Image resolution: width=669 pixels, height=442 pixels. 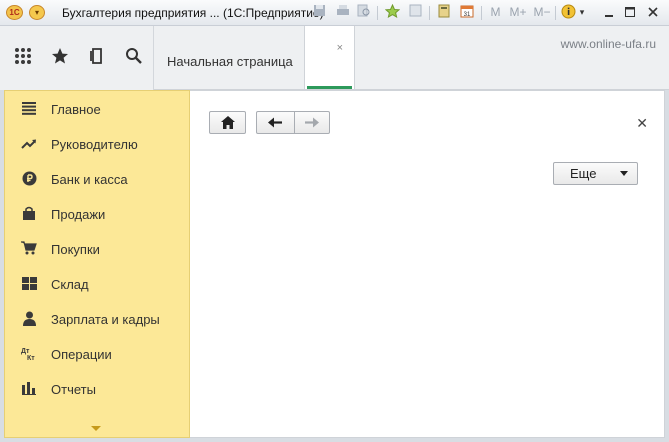 What do you see at coordinates (25, 351) in the screenshot?
I see `svg-text: Дт` at bounding box center [25, 351].